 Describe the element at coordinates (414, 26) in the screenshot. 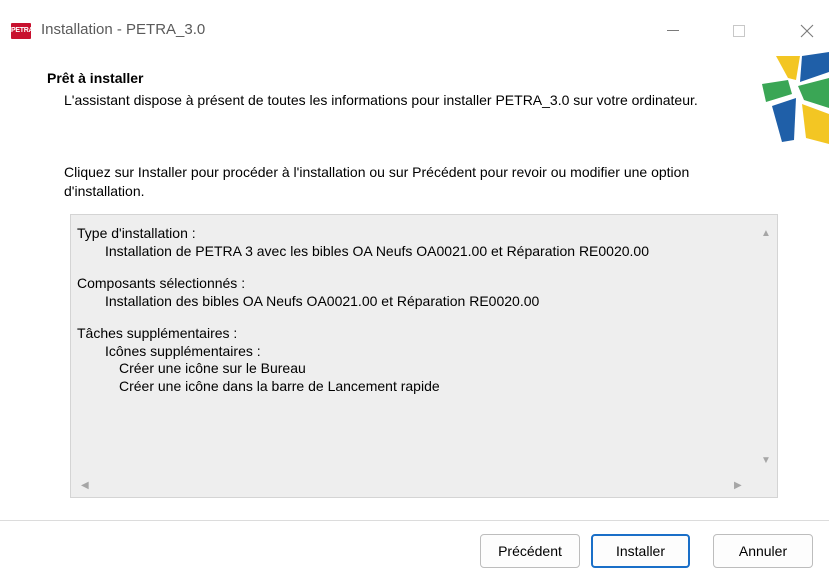

I see `title-bar: PETRA Installation - PETRA_3.0` at that location.